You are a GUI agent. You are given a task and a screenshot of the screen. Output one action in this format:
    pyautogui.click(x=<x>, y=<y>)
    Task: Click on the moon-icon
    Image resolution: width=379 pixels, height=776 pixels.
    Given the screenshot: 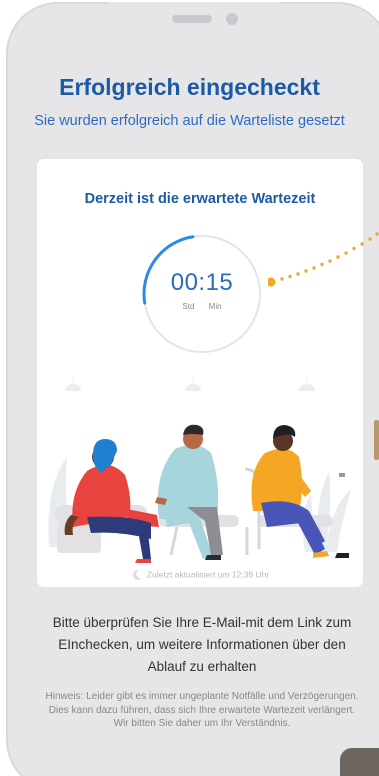 What is the action you would take?
    pyautogui.click(x=137, y=574)
    